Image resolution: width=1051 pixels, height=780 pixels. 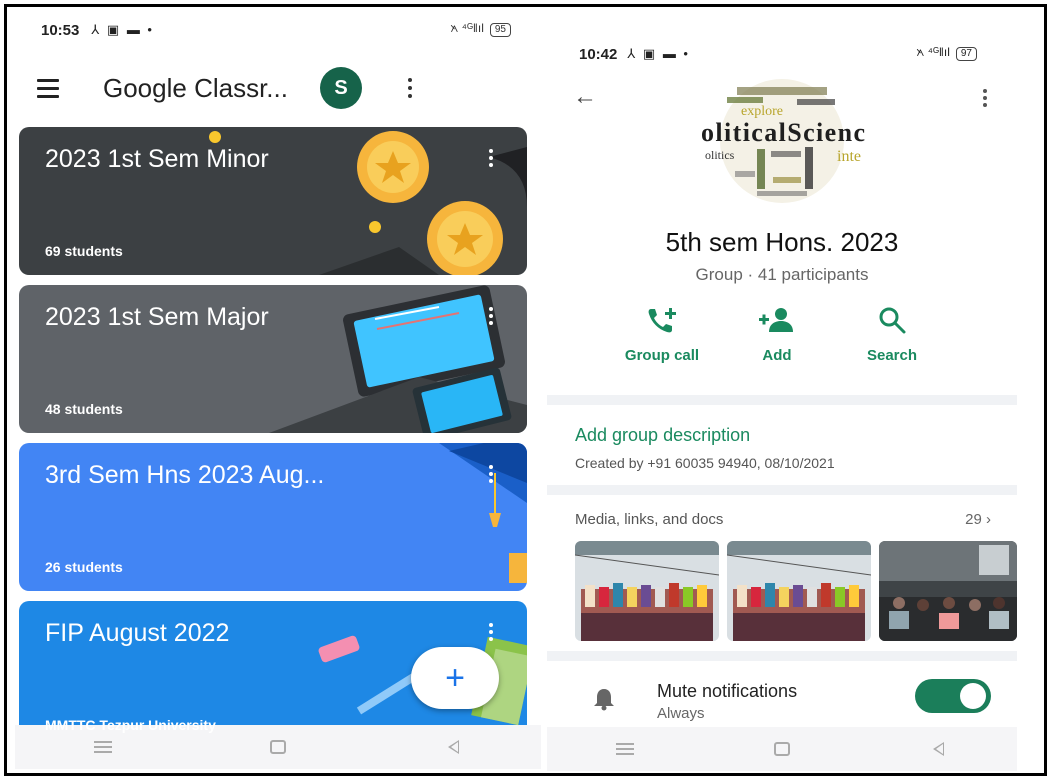 I want to click on mute-notifications-row: Mute notifications Always, so click(x=782, y=699).